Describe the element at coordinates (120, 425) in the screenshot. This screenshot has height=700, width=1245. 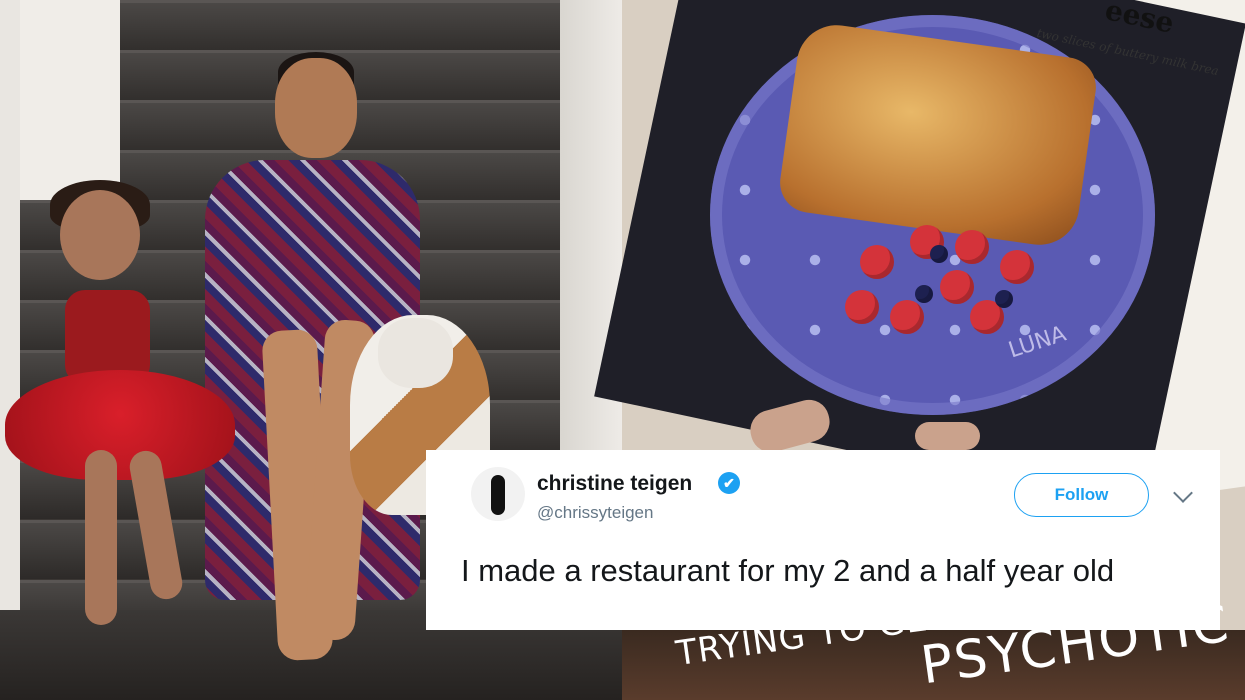
I see `red-tutu` at that location.